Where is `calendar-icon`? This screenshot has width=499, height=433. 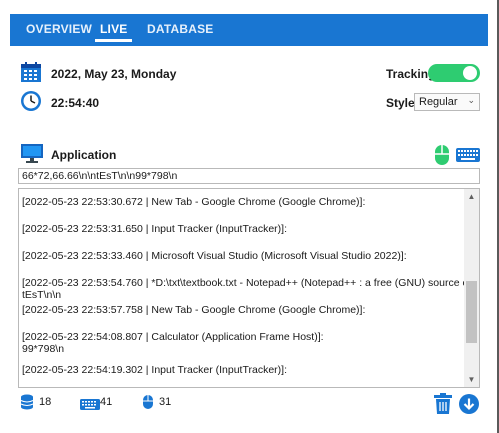
calendar-icon is located at coordinates (31, 72).